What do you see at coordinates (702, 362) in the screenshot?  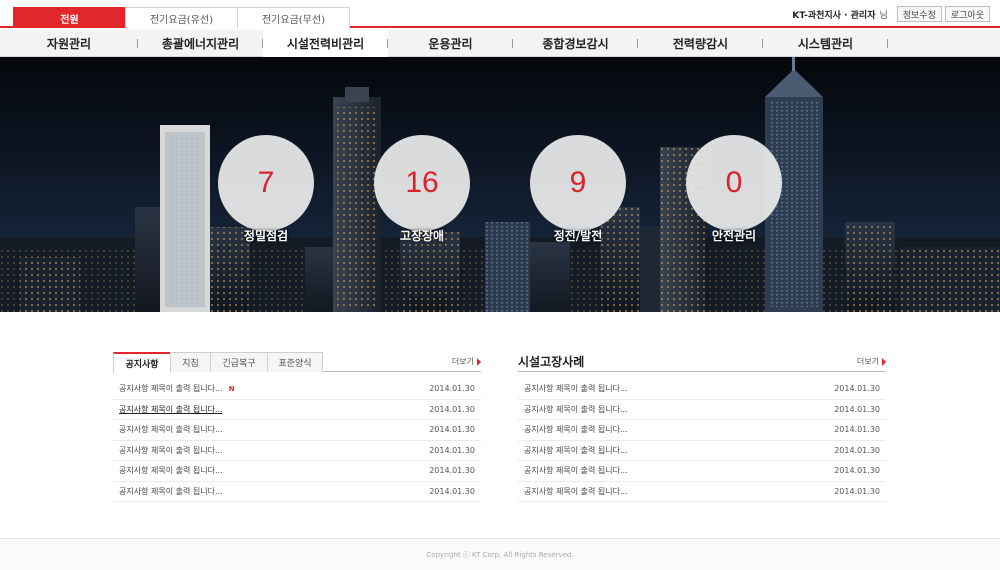 I see `failure-cases-header: 시설고장사례 더보기` at bounding box center [702, 362].